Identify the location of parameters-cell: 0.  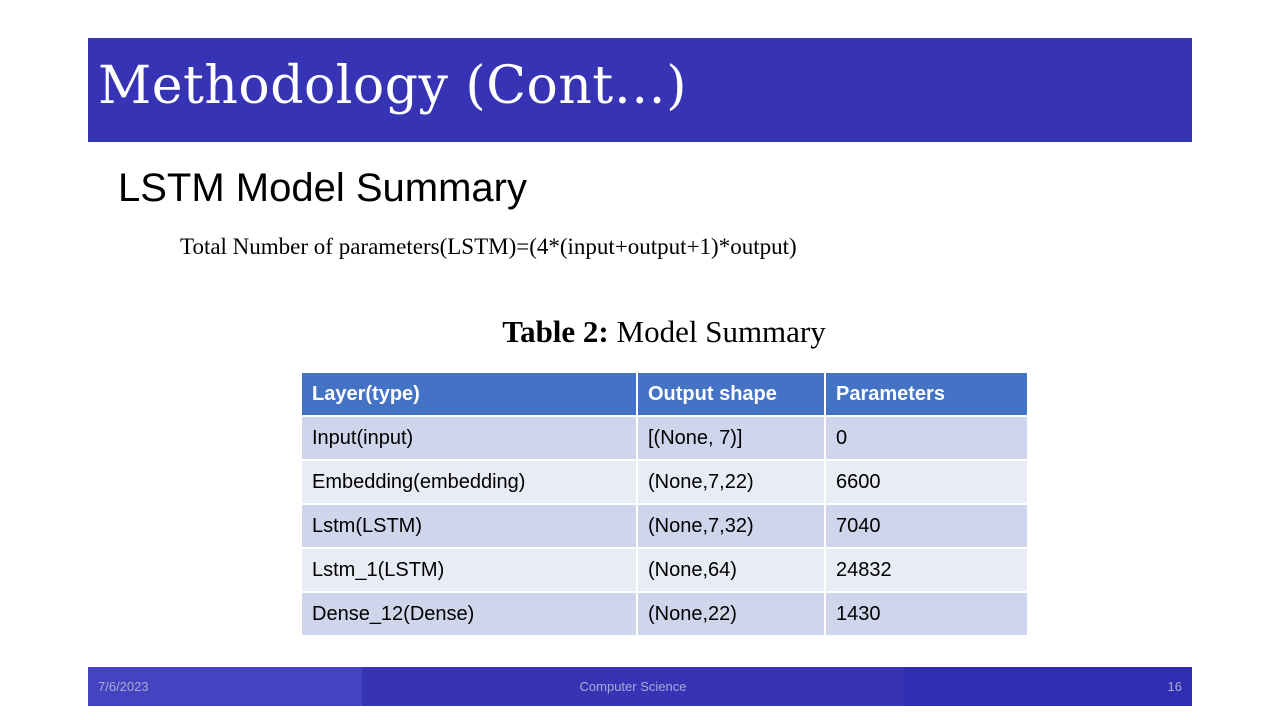
(926, 438).